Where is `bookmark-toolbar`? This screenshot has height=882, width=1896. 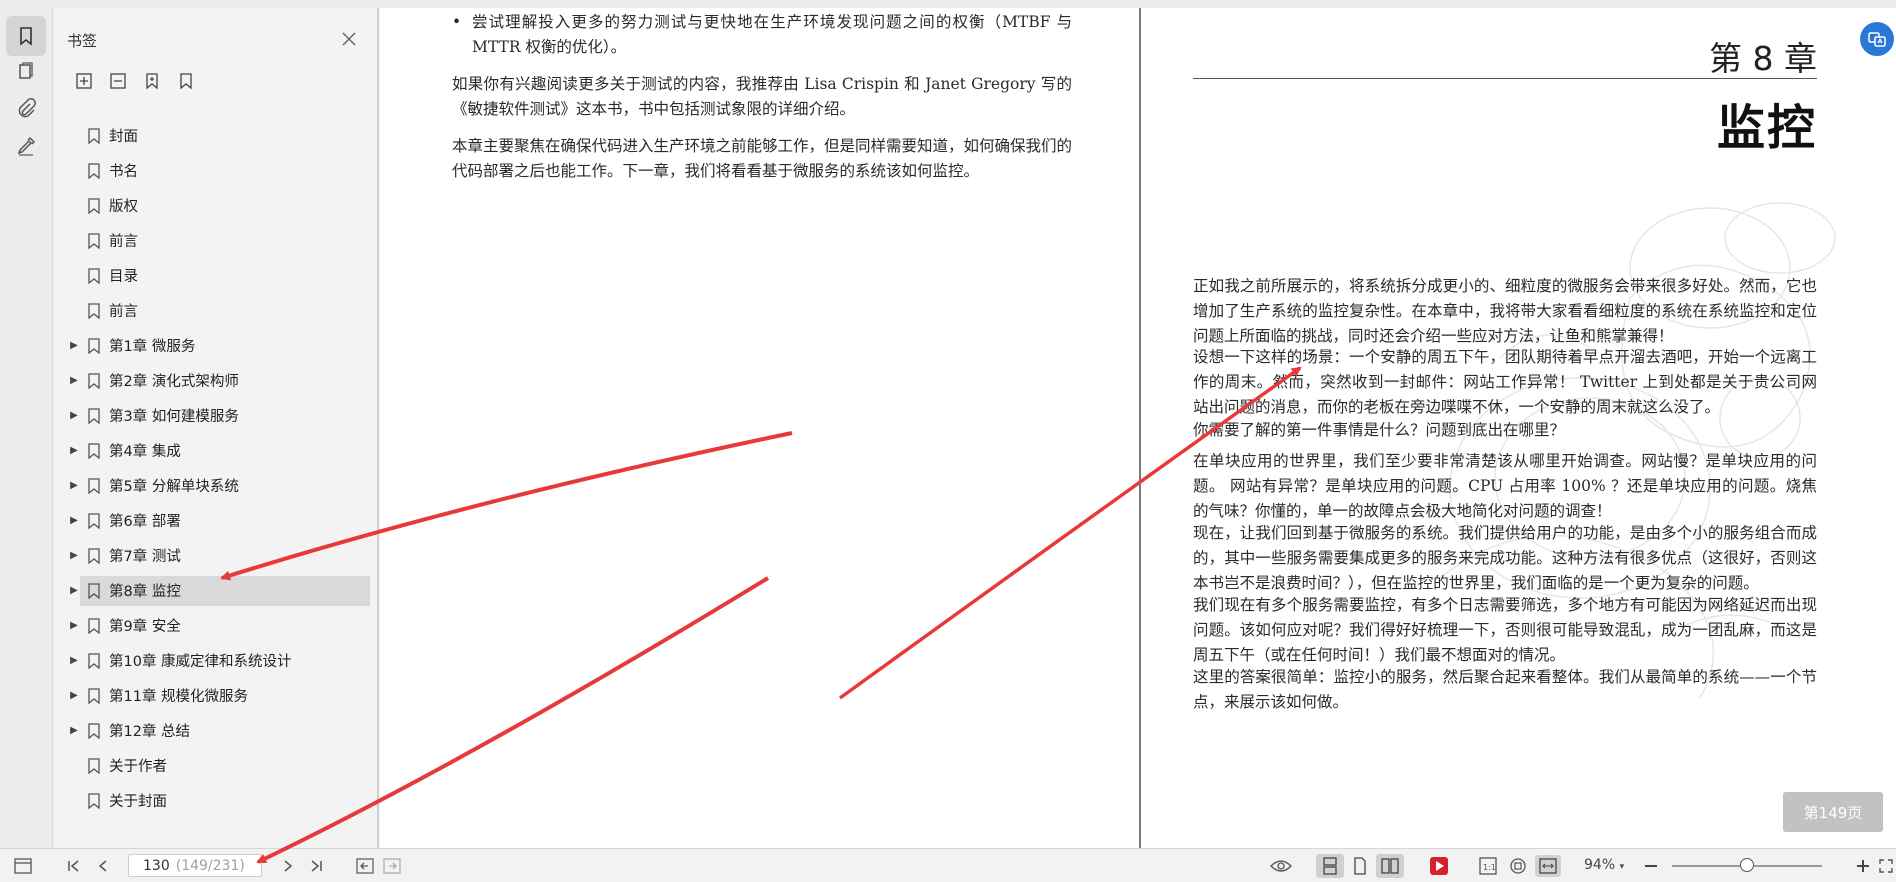
bookmark-toolbar is located at coordinates (135, 81).